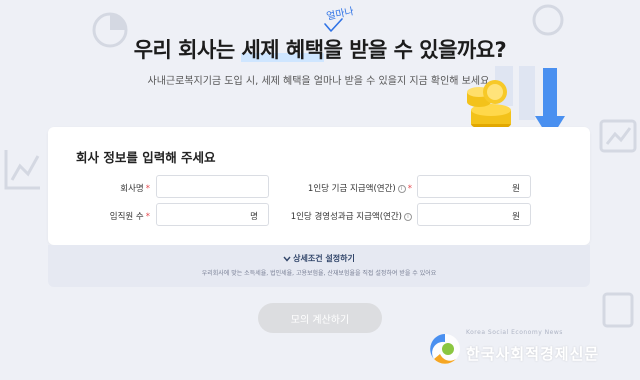 This screenshot has width=640, height=380. I want to click on advanced-settings-toggle: 상세조건 설정하기, so click(319, 258).